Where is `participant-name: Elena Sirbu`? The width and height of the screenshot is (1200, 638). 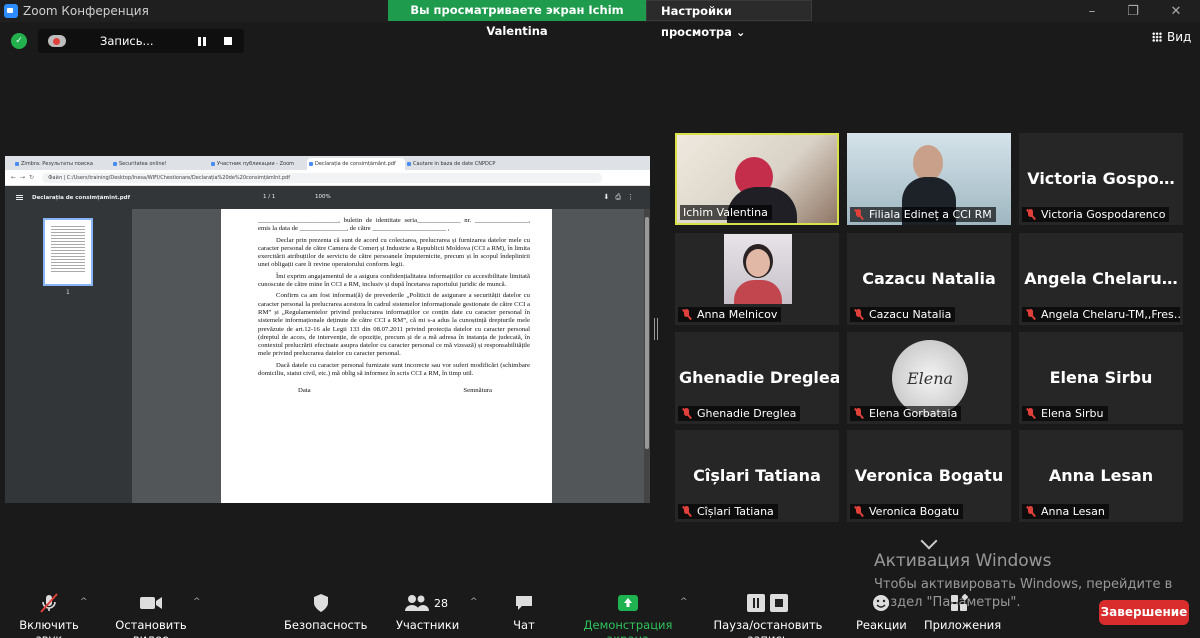
participant-name: Elena Sirbu is located at coordinates (1072, 413).